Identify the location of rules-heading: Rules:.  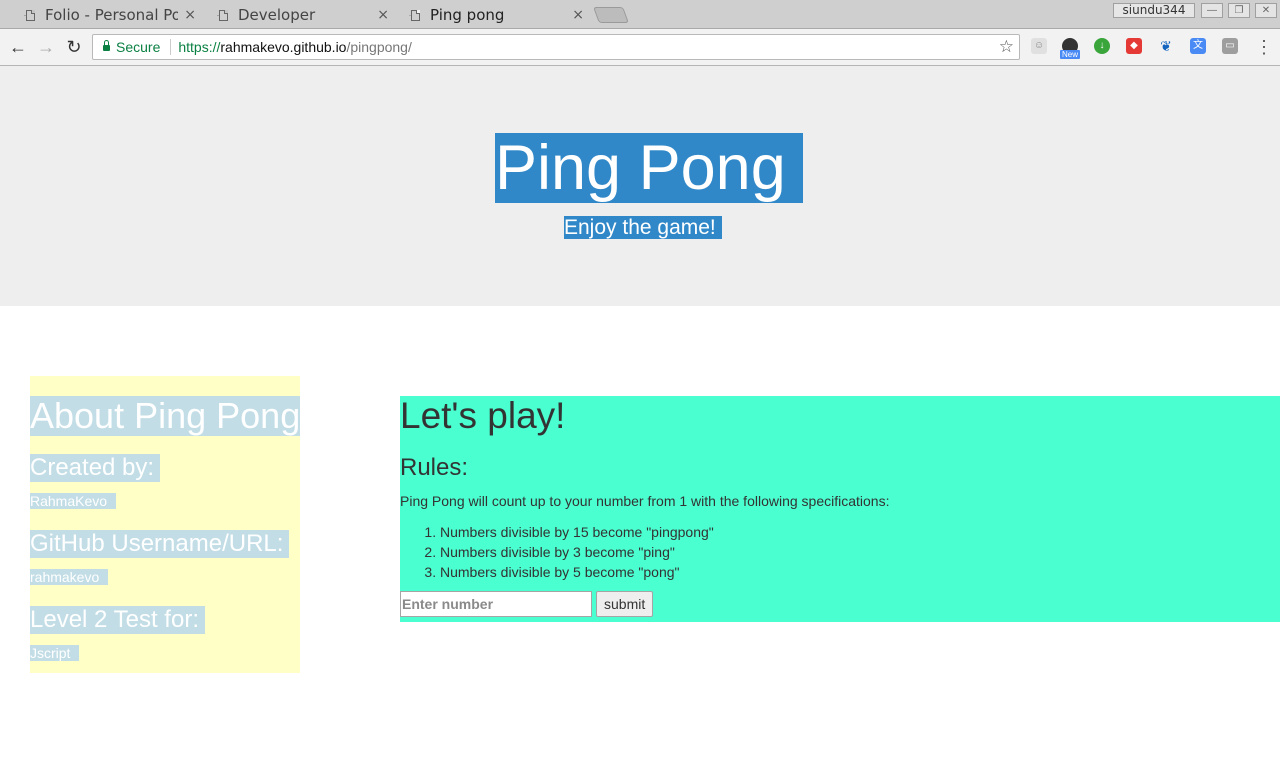
(434, 467).